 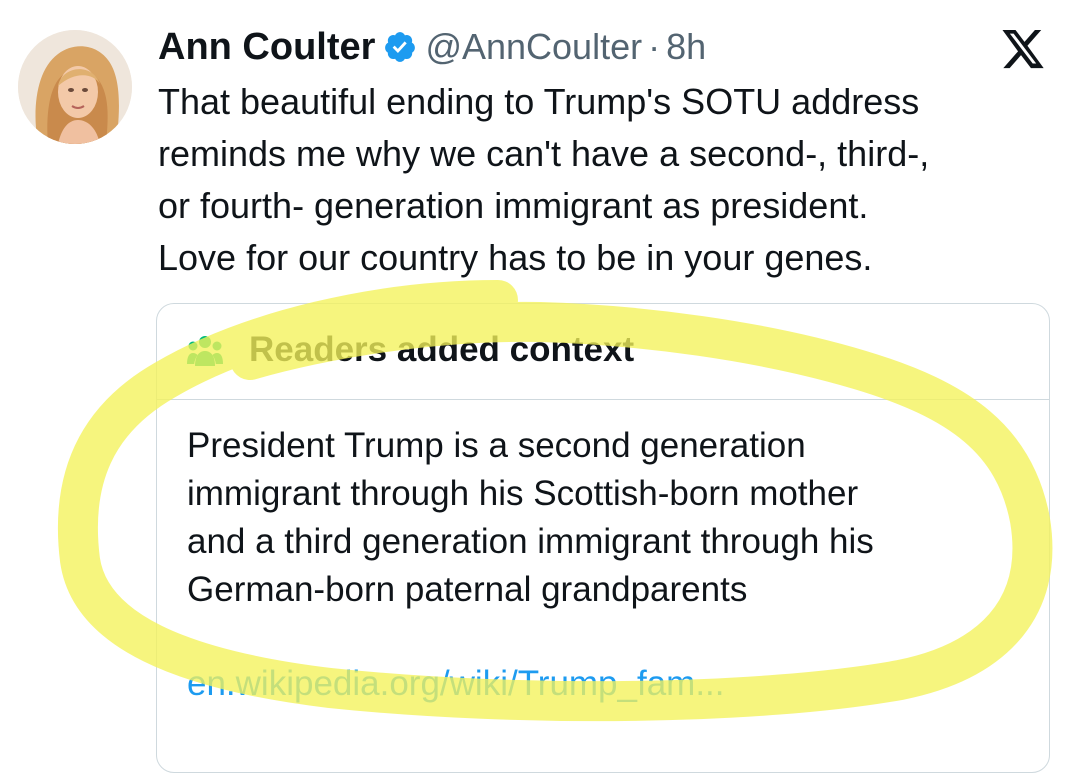 I want to click on tweet-timestamp: 8h, so click(x=686, y=47).